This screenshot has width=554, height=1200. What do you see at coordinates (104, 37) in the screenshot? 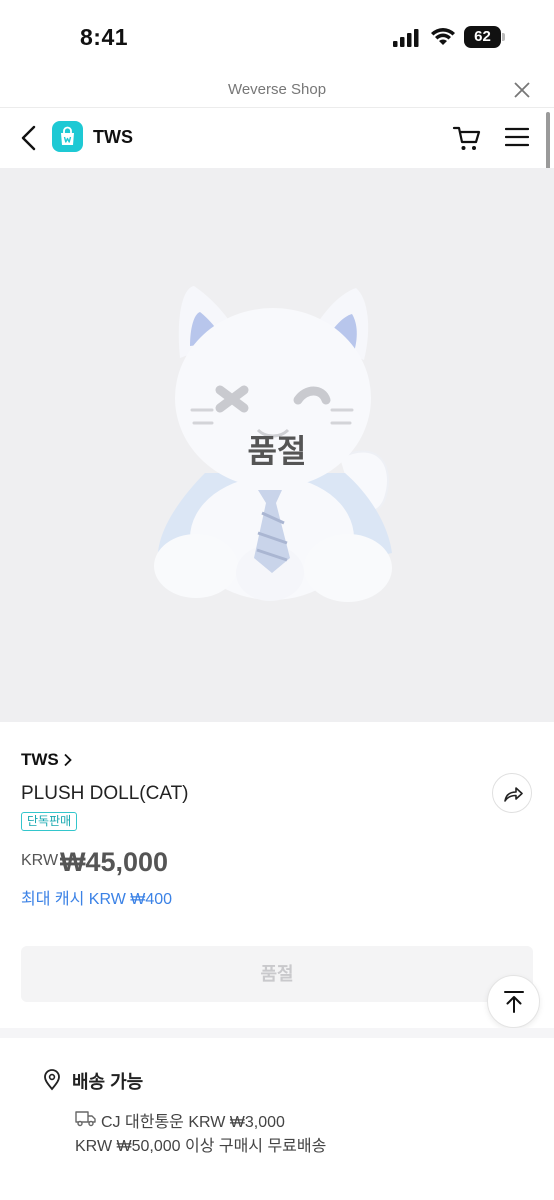
I see `status-time: 8:41` at bounding box center [104, 37].